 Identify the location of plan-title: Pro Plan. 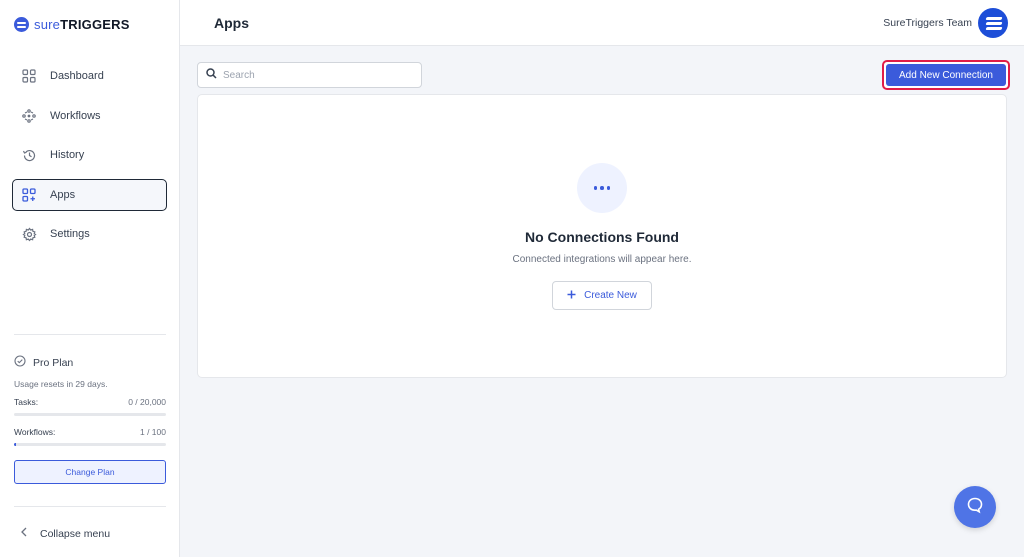
(90, 362).